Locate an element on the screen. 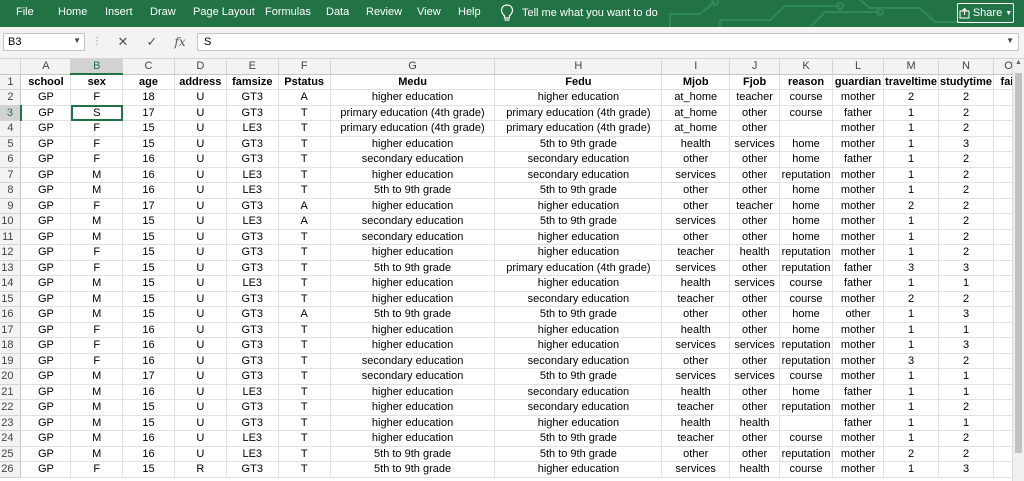 This screenshot has width=1024, height=481. cell-k12: reputation is located at coordinates (806, 252).